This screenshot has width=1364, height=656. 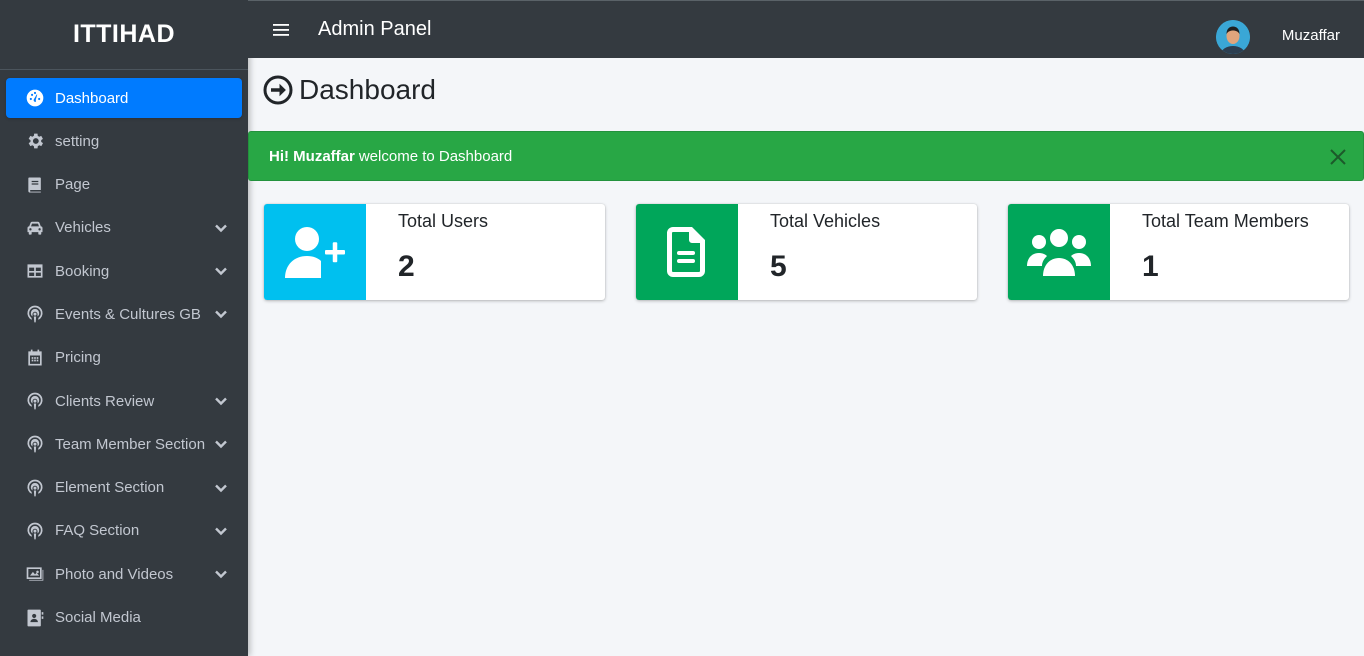 I want to click on file-icon, so click(x=687, y=252).